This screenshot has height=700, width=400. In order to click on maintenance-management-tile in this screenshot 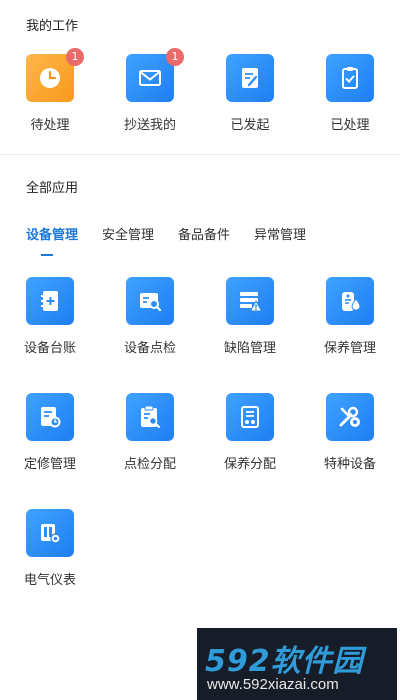, I will do `click(350, 301)`.